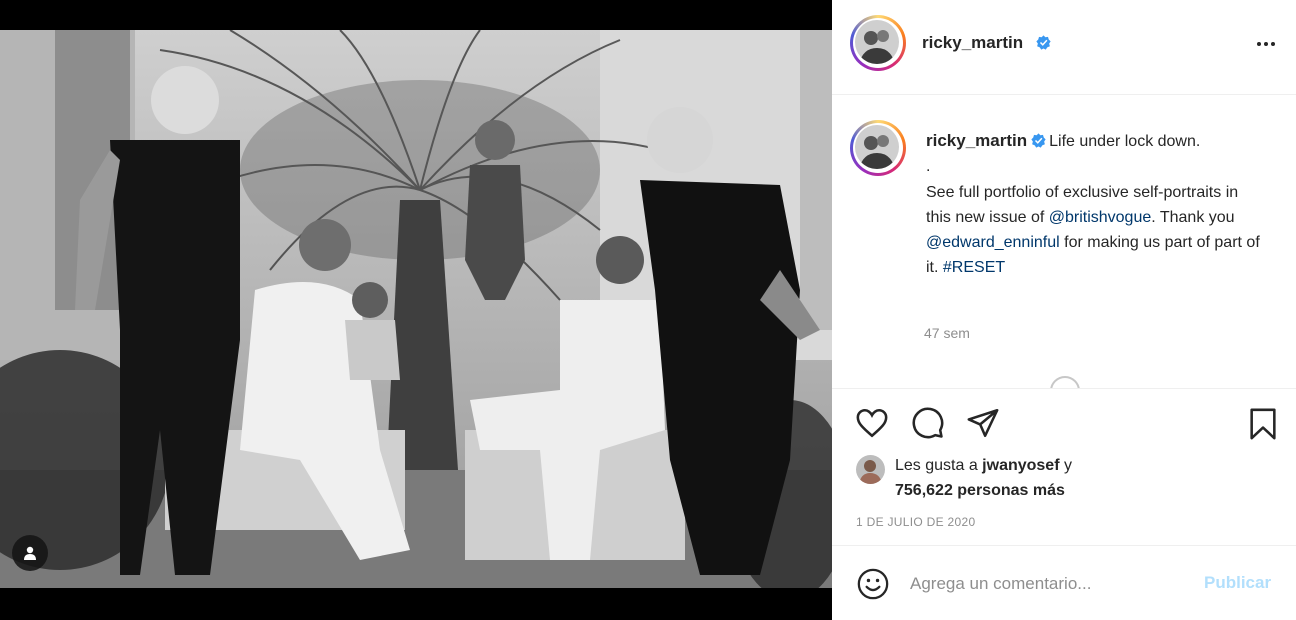 This screenshot has width=1296, height=620. I want to click on liker-username: jwanyosef, so click(1020, 465).